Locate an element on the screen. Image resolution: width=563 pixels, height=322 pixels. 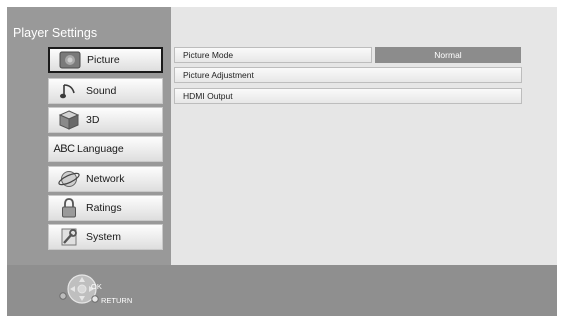
sidebar-item-ratings: Ratings is located at coordinates (105, 208).